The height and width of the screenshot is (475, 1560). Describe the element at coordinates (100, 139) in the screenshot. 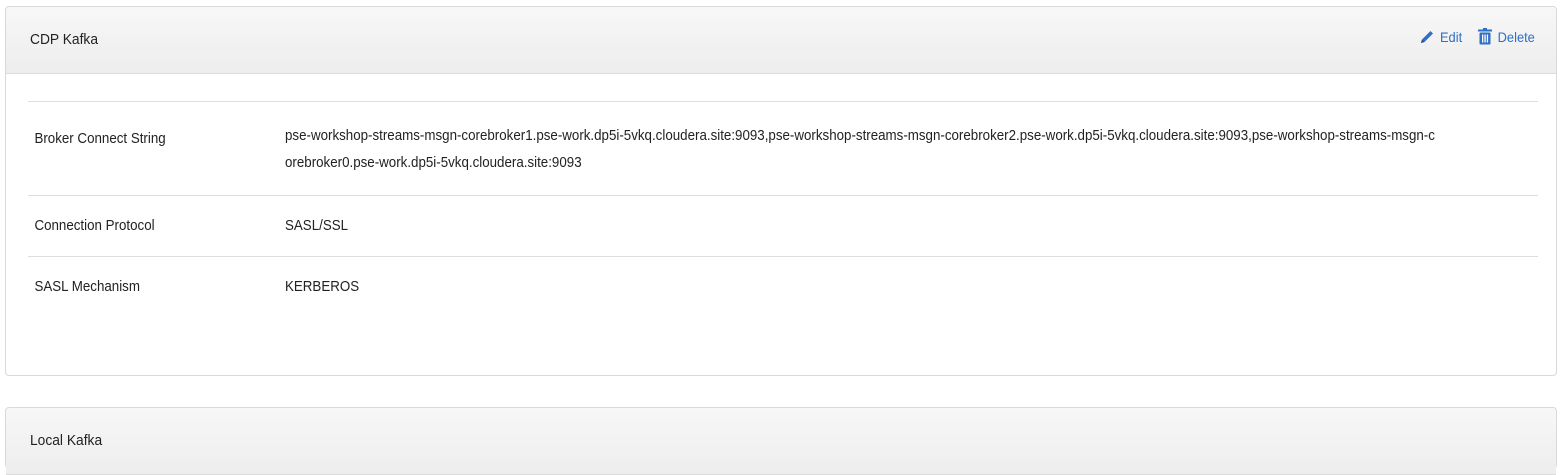

I see `property-label: Broker Connect String` at that location.